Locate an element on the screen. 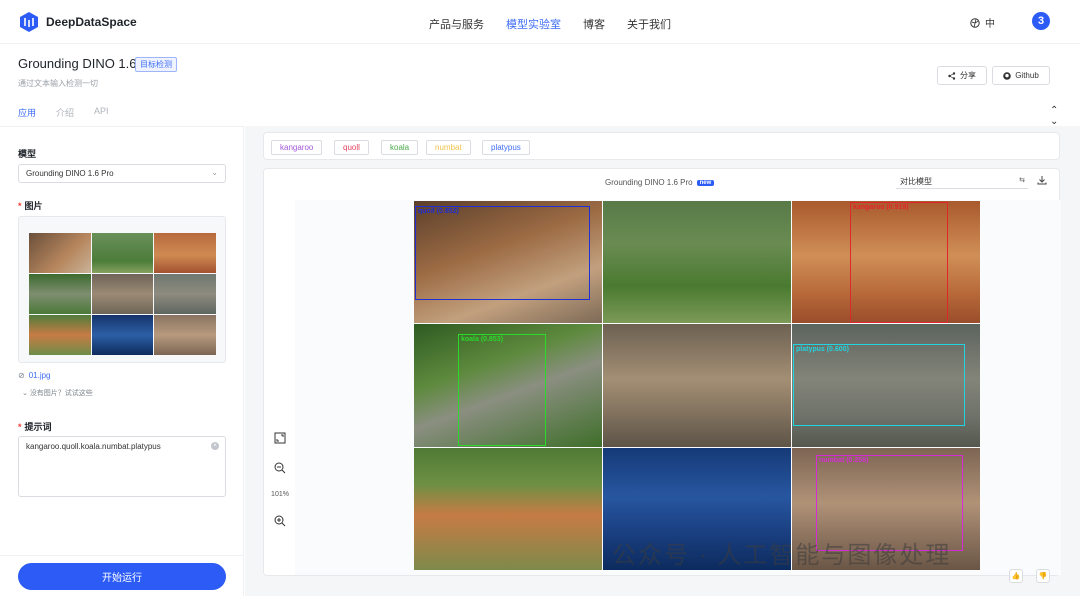 This screenshot has width=1080, height=596. bbox-quoll-label: quoll (0.852) is located at coordinates (438, 211).